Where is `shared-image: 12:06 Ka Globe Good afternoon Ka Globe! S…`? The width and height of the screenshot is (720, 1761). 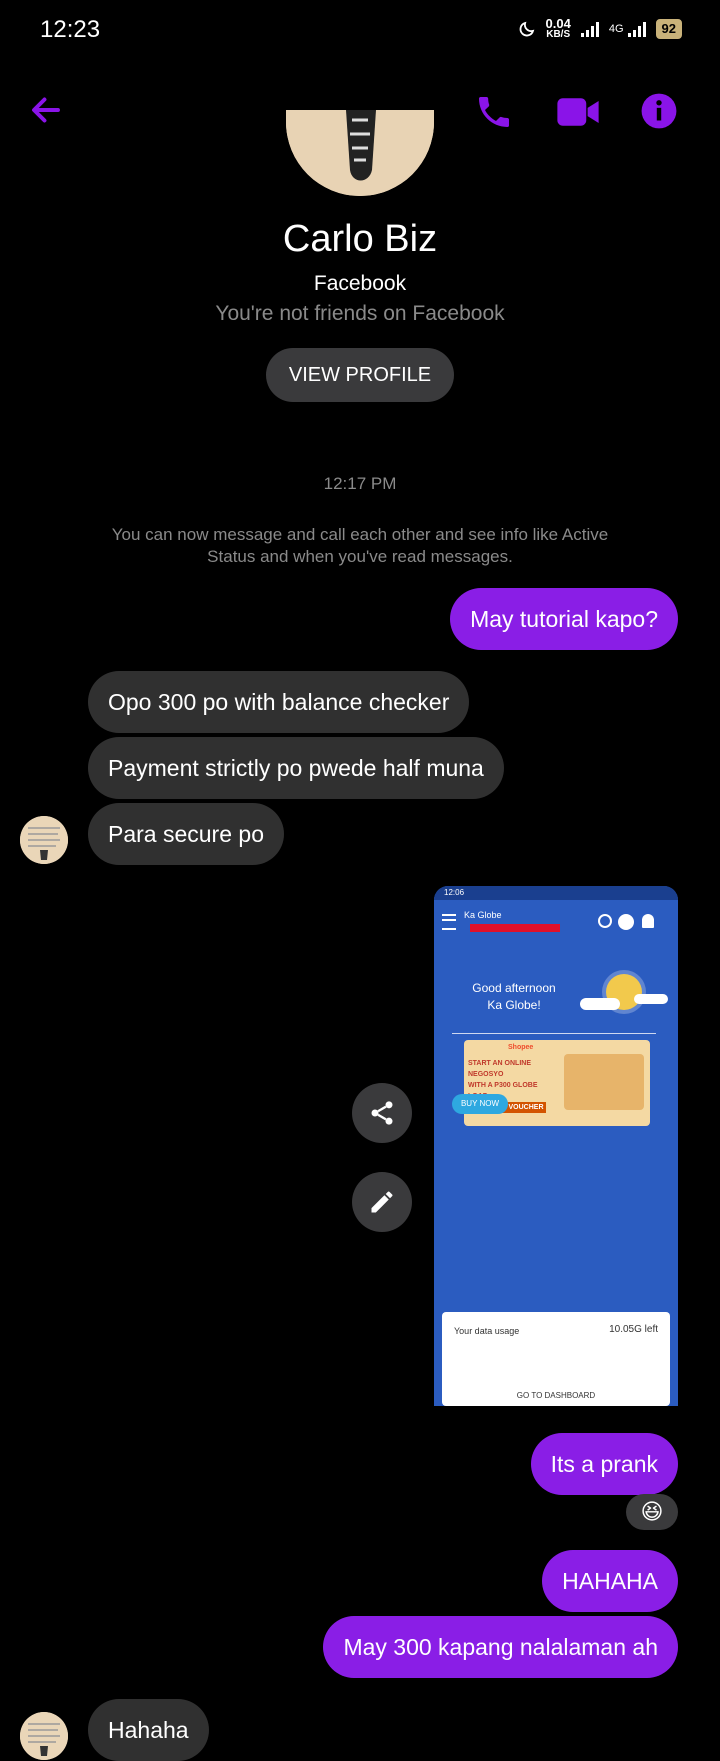
shared-image: 12:06 Ka Globe Good afternoon Ka Globe! S… is located at coordinates (556, 1146).